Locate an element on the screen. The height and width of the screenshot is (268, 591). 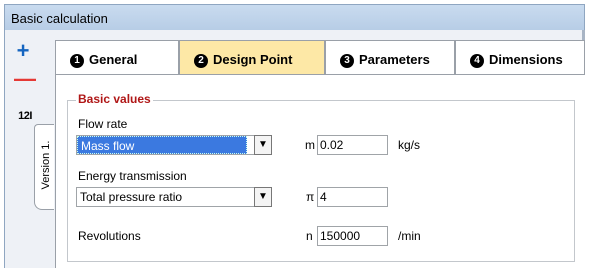
energy-transmission-select: Total pressure ratio ▼ is located at coordinates (174, 197).